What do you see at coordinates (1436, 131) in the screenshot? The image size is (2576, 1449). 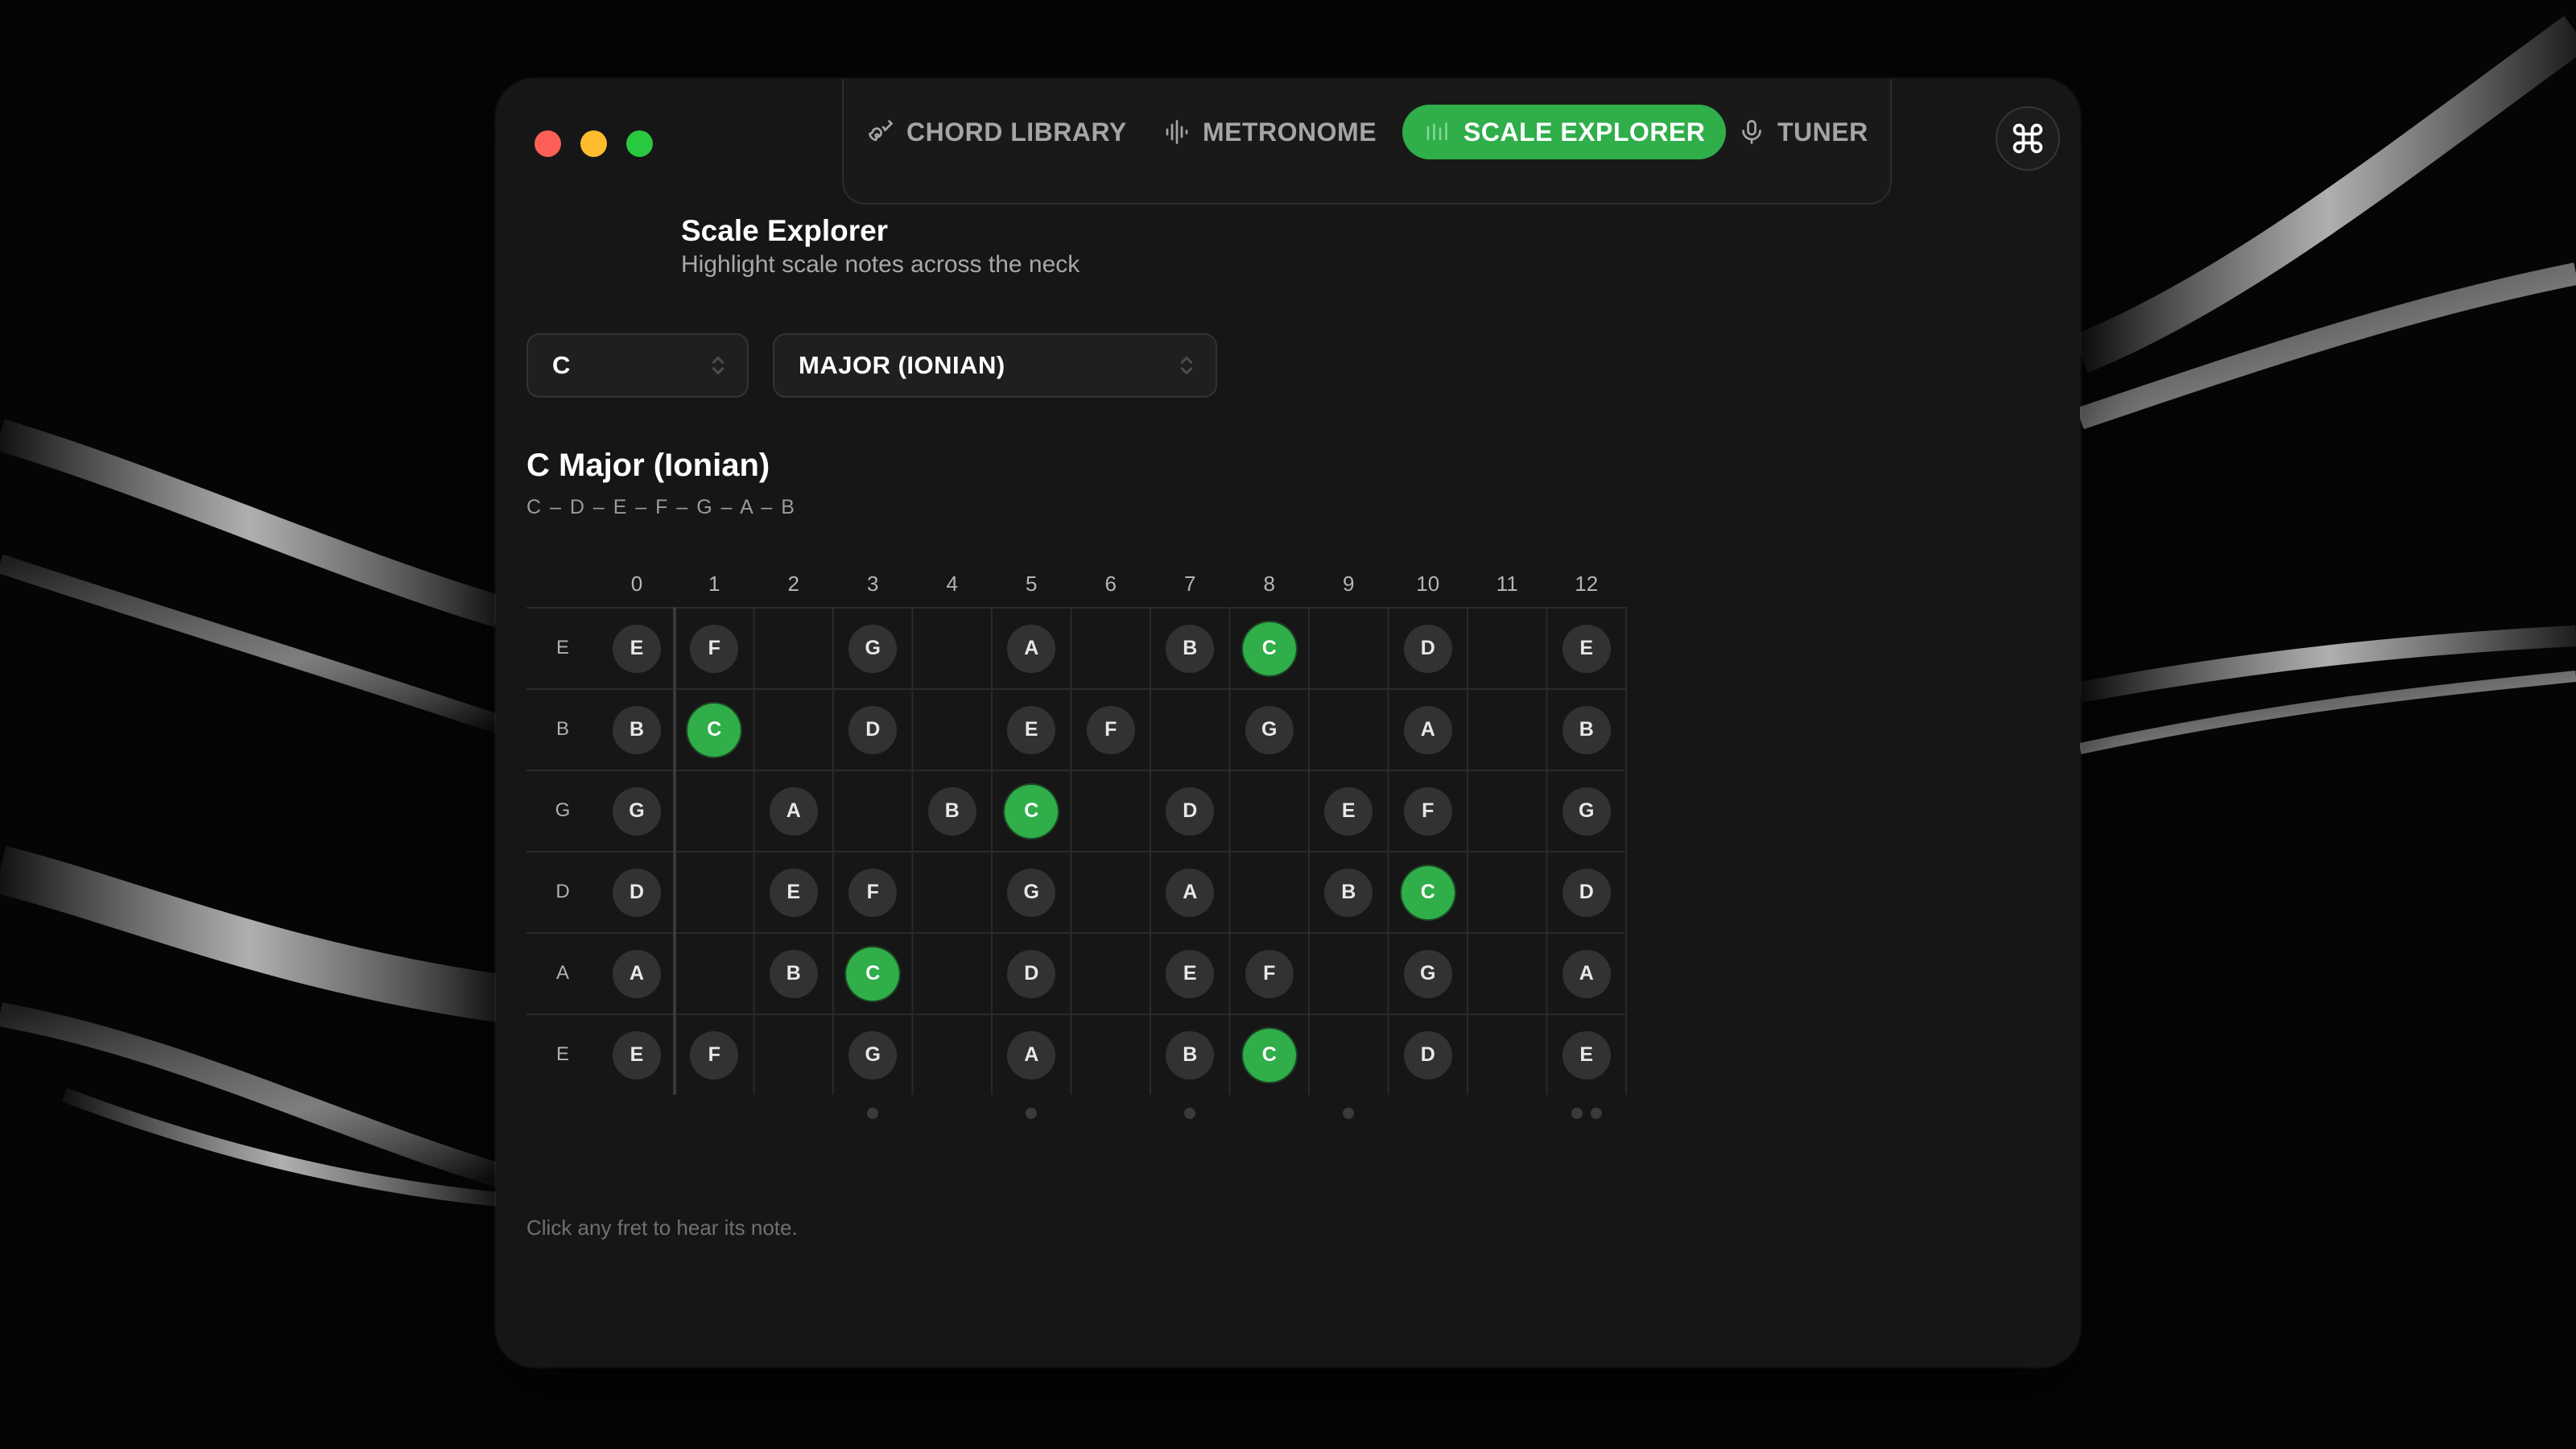 I see `notes-icon` at bounding box center [1436, 131].